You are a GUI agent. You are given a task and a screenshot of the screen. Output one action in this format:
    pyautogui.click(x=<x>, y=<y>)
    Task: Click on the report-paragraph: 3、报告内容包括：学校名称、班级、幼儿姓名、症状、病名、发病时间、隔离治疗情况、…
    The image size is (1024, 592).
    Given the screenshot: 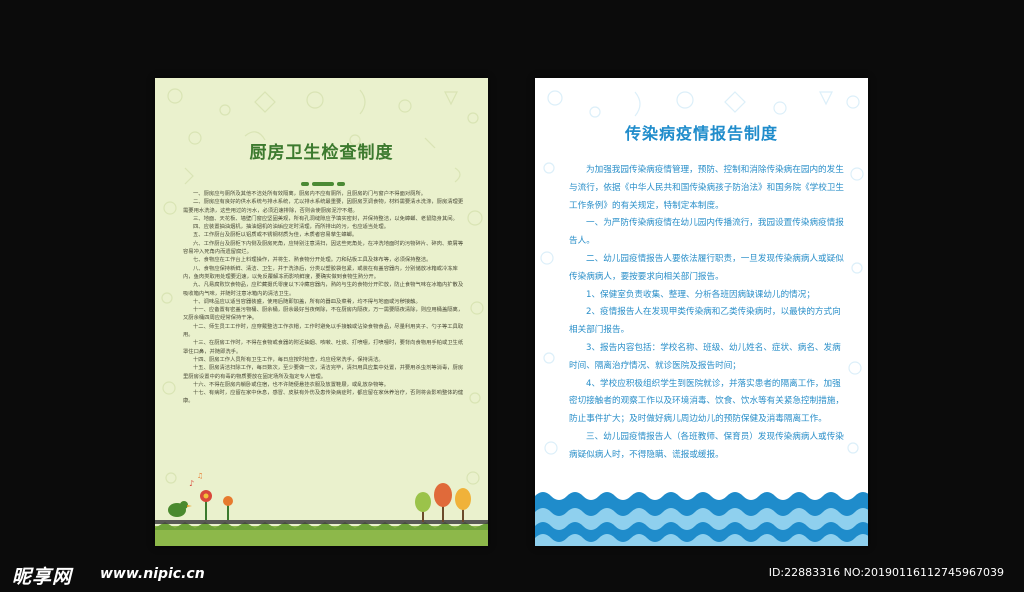 What is the action you would take?
    pyautogui.click(x=705, y=356)
    